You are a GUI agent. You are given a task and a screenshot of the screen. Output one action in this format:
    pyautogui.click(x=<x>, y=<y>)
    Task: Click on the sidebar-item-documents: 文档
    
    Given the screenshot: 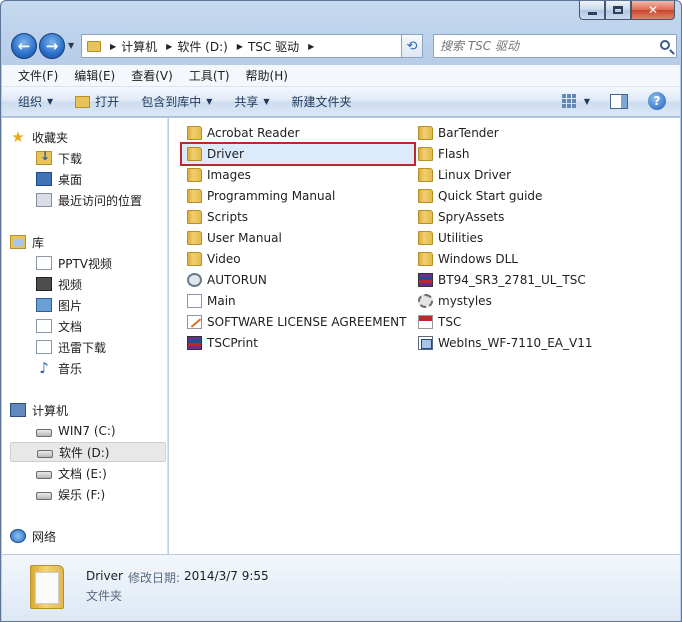 What is the action you would take?
    pyautogui.click(x=59, y=326)
    